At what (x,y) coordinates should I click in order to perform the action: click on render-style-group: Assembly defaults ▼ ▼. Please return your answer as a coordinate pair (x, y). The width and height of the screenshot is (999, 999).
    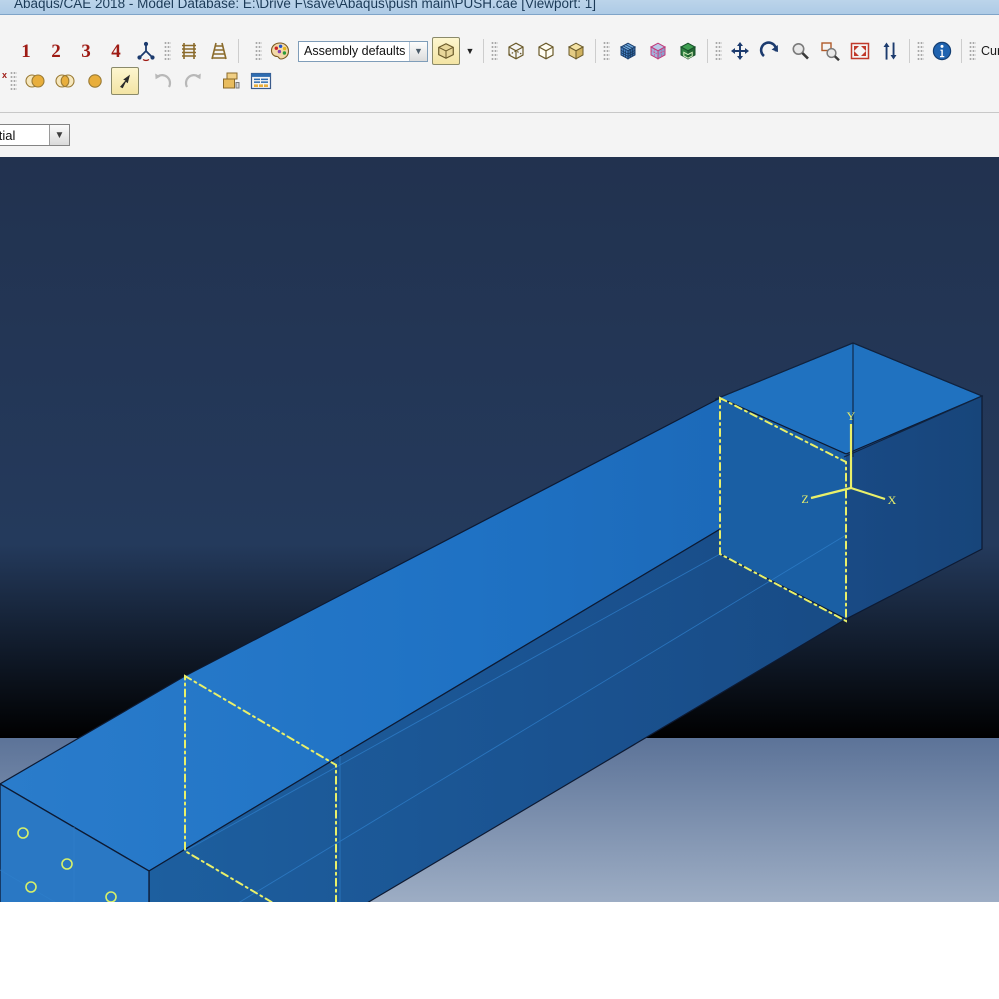
    Looking at the image, I should click on (372, 51).